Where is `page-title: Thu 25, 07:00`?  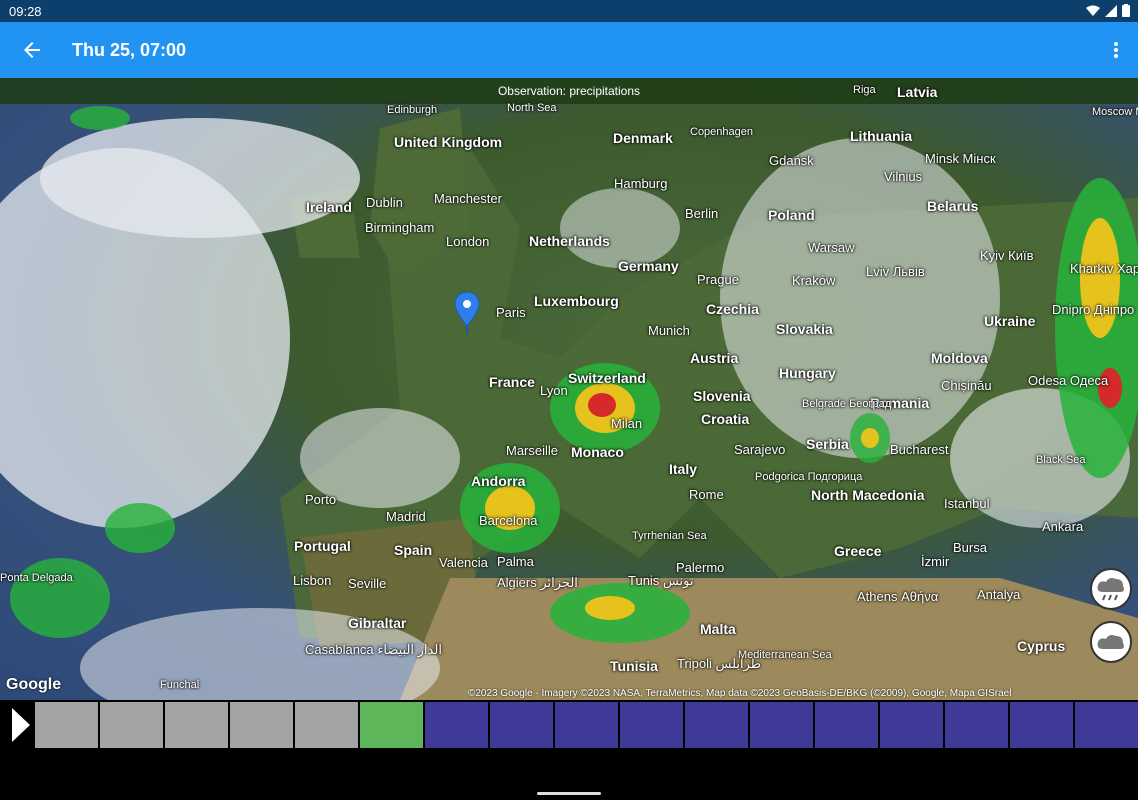 page-title: Thu 25, 07:00 is located at coordinates (129, 50).